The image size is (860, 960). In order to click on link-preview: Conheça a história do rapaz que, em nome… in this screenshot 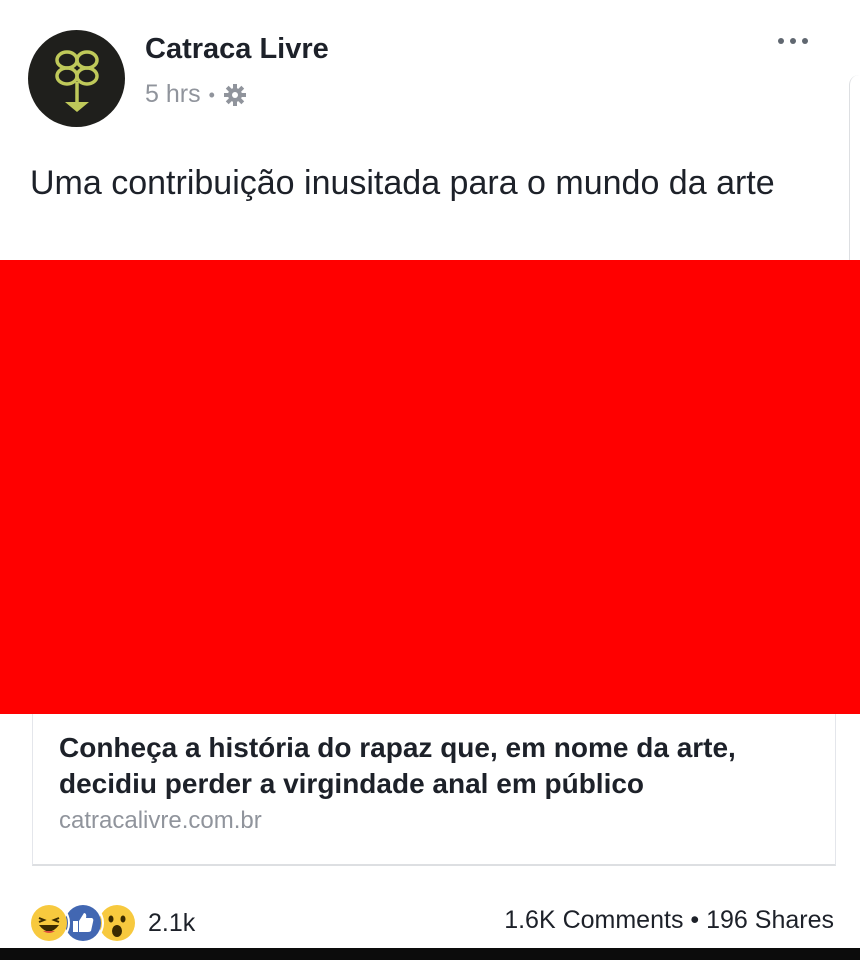, I will do `click(434, 790)`.